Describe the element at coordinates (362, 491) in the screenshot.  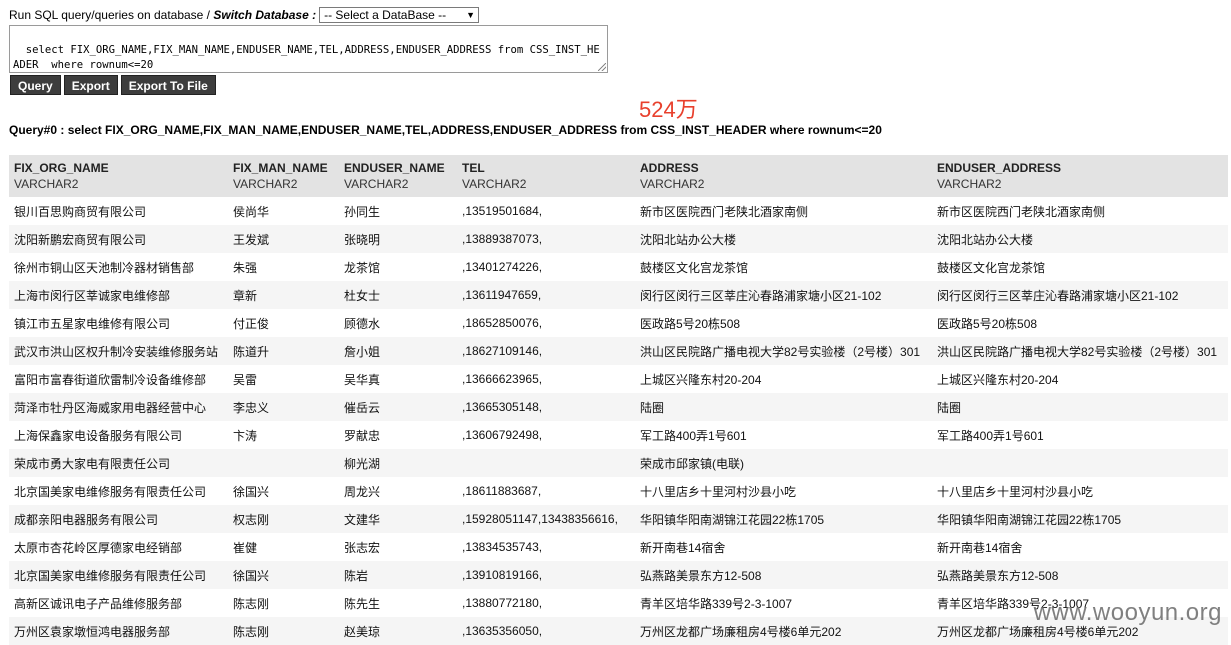
I see `table-cell: 周龙兴` at that location.